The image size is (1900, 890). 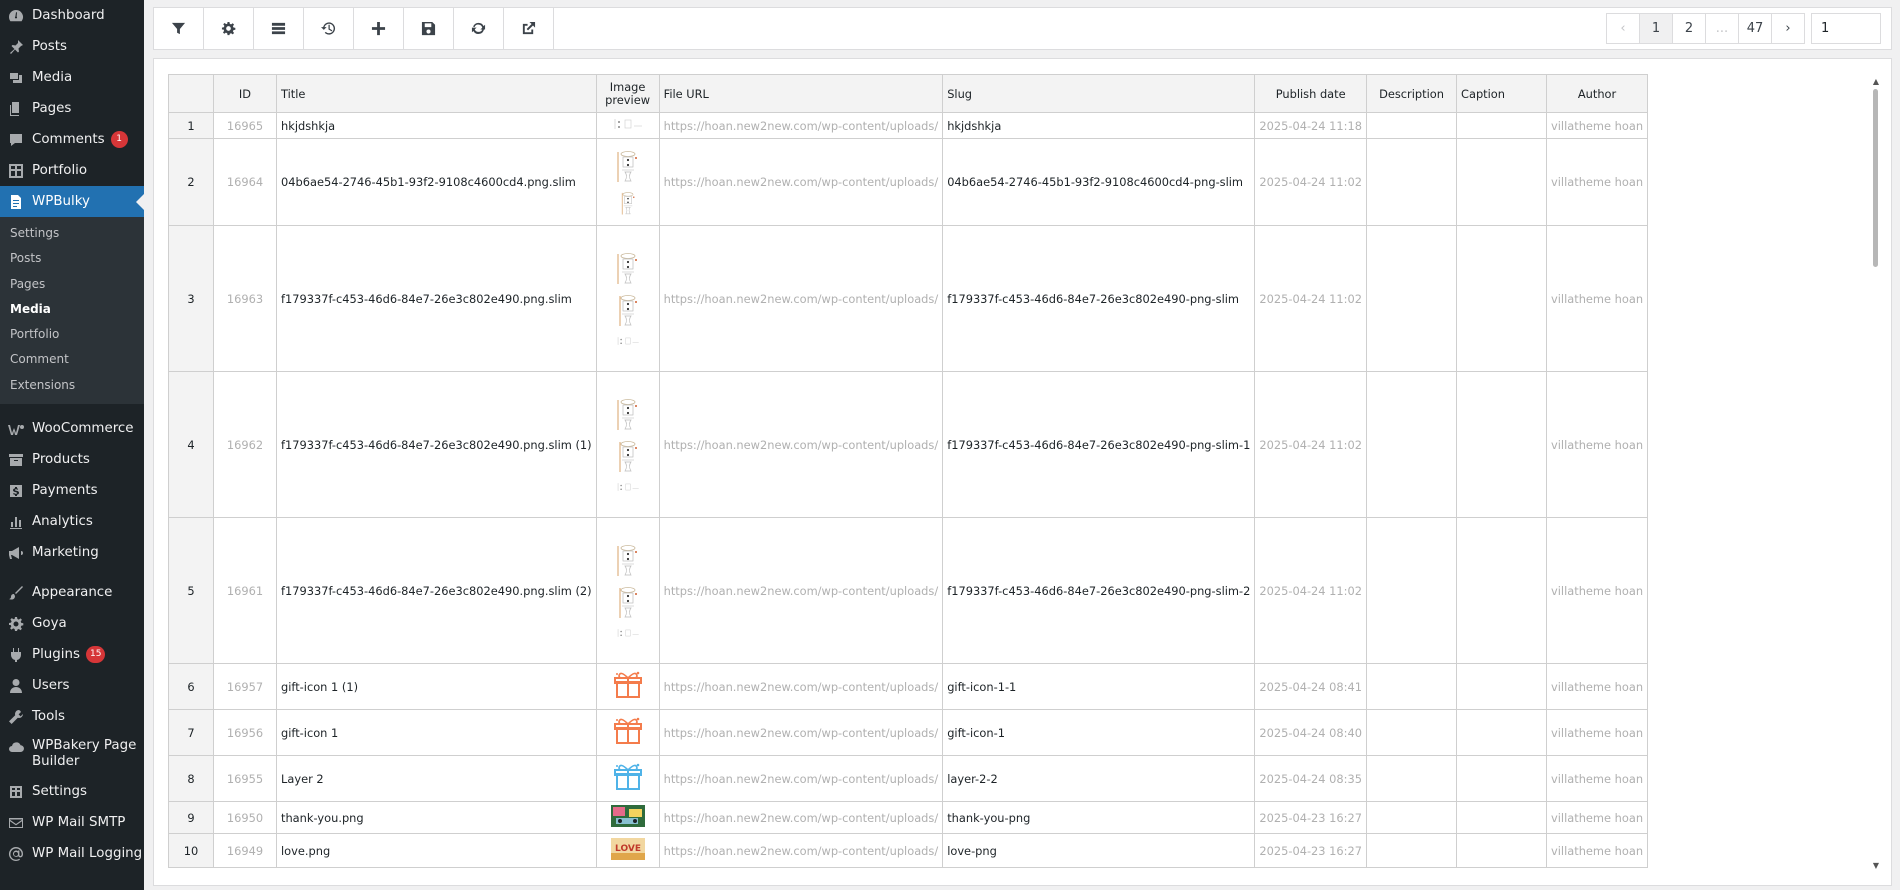 What do you see at coordinates (436, 850) in the screenshot?
I see `title-cell: love.png` at bounding box center [436, 850].